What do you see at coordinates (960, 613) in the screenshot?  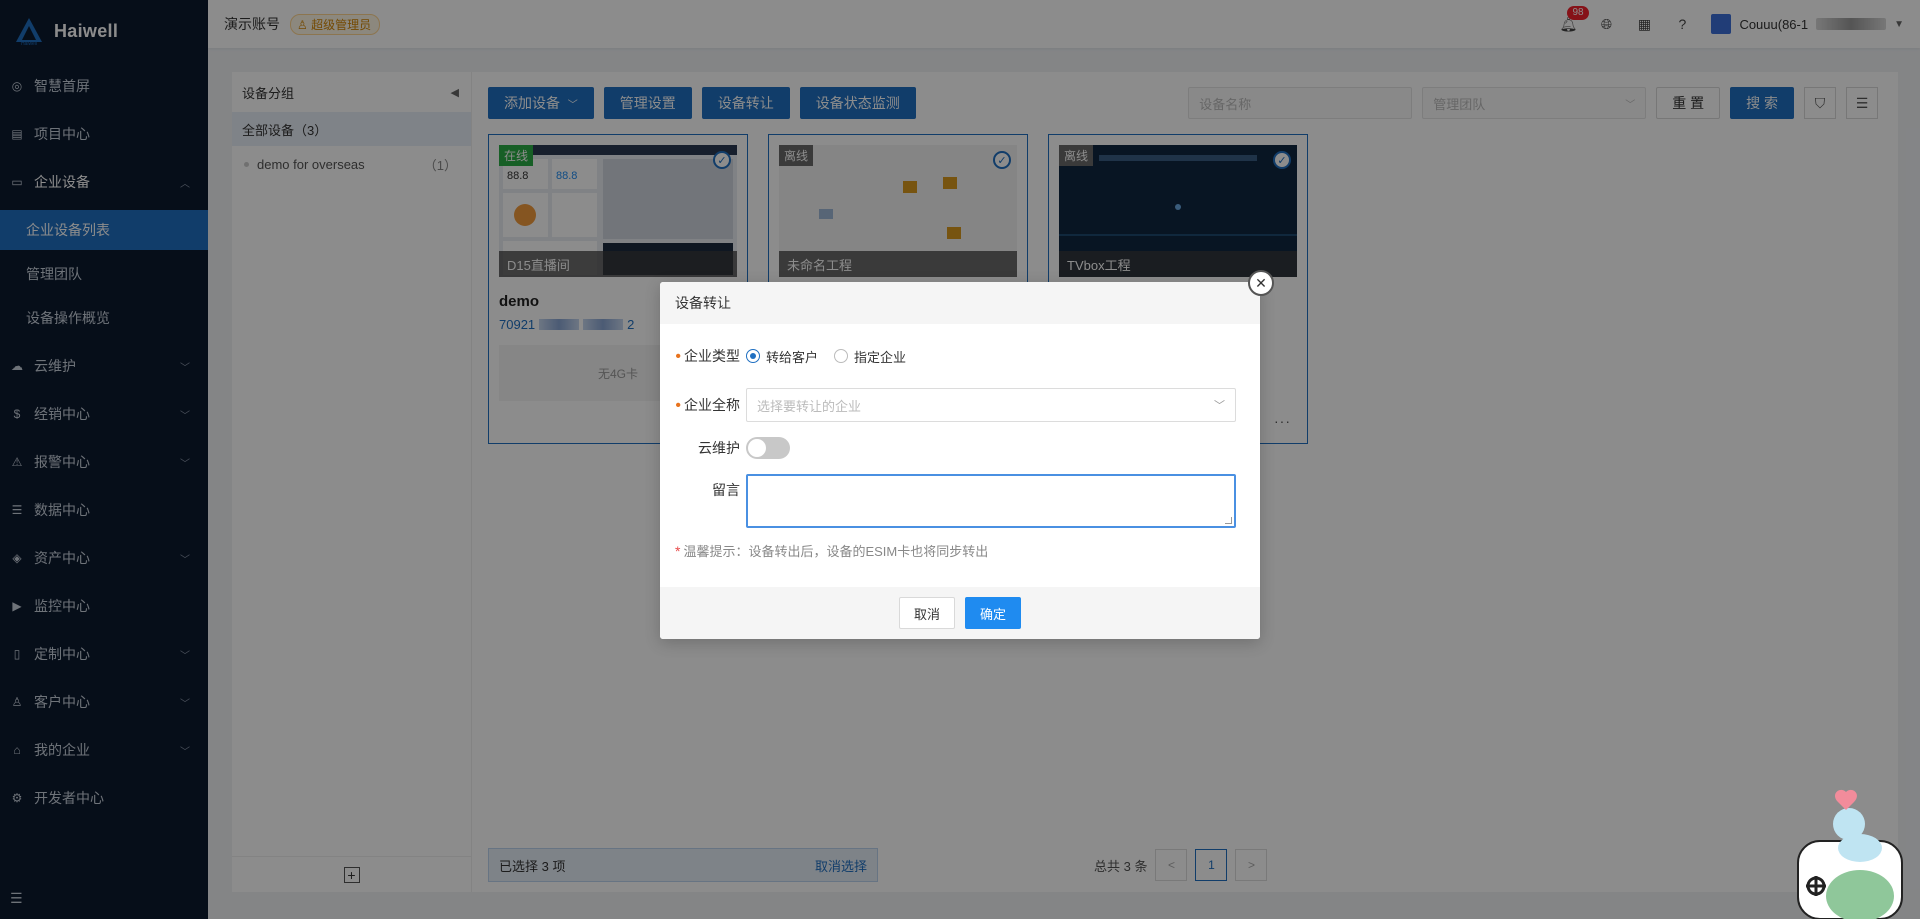 I see `dialog-footer: 取消 确定` at bounding box center [960, 613].